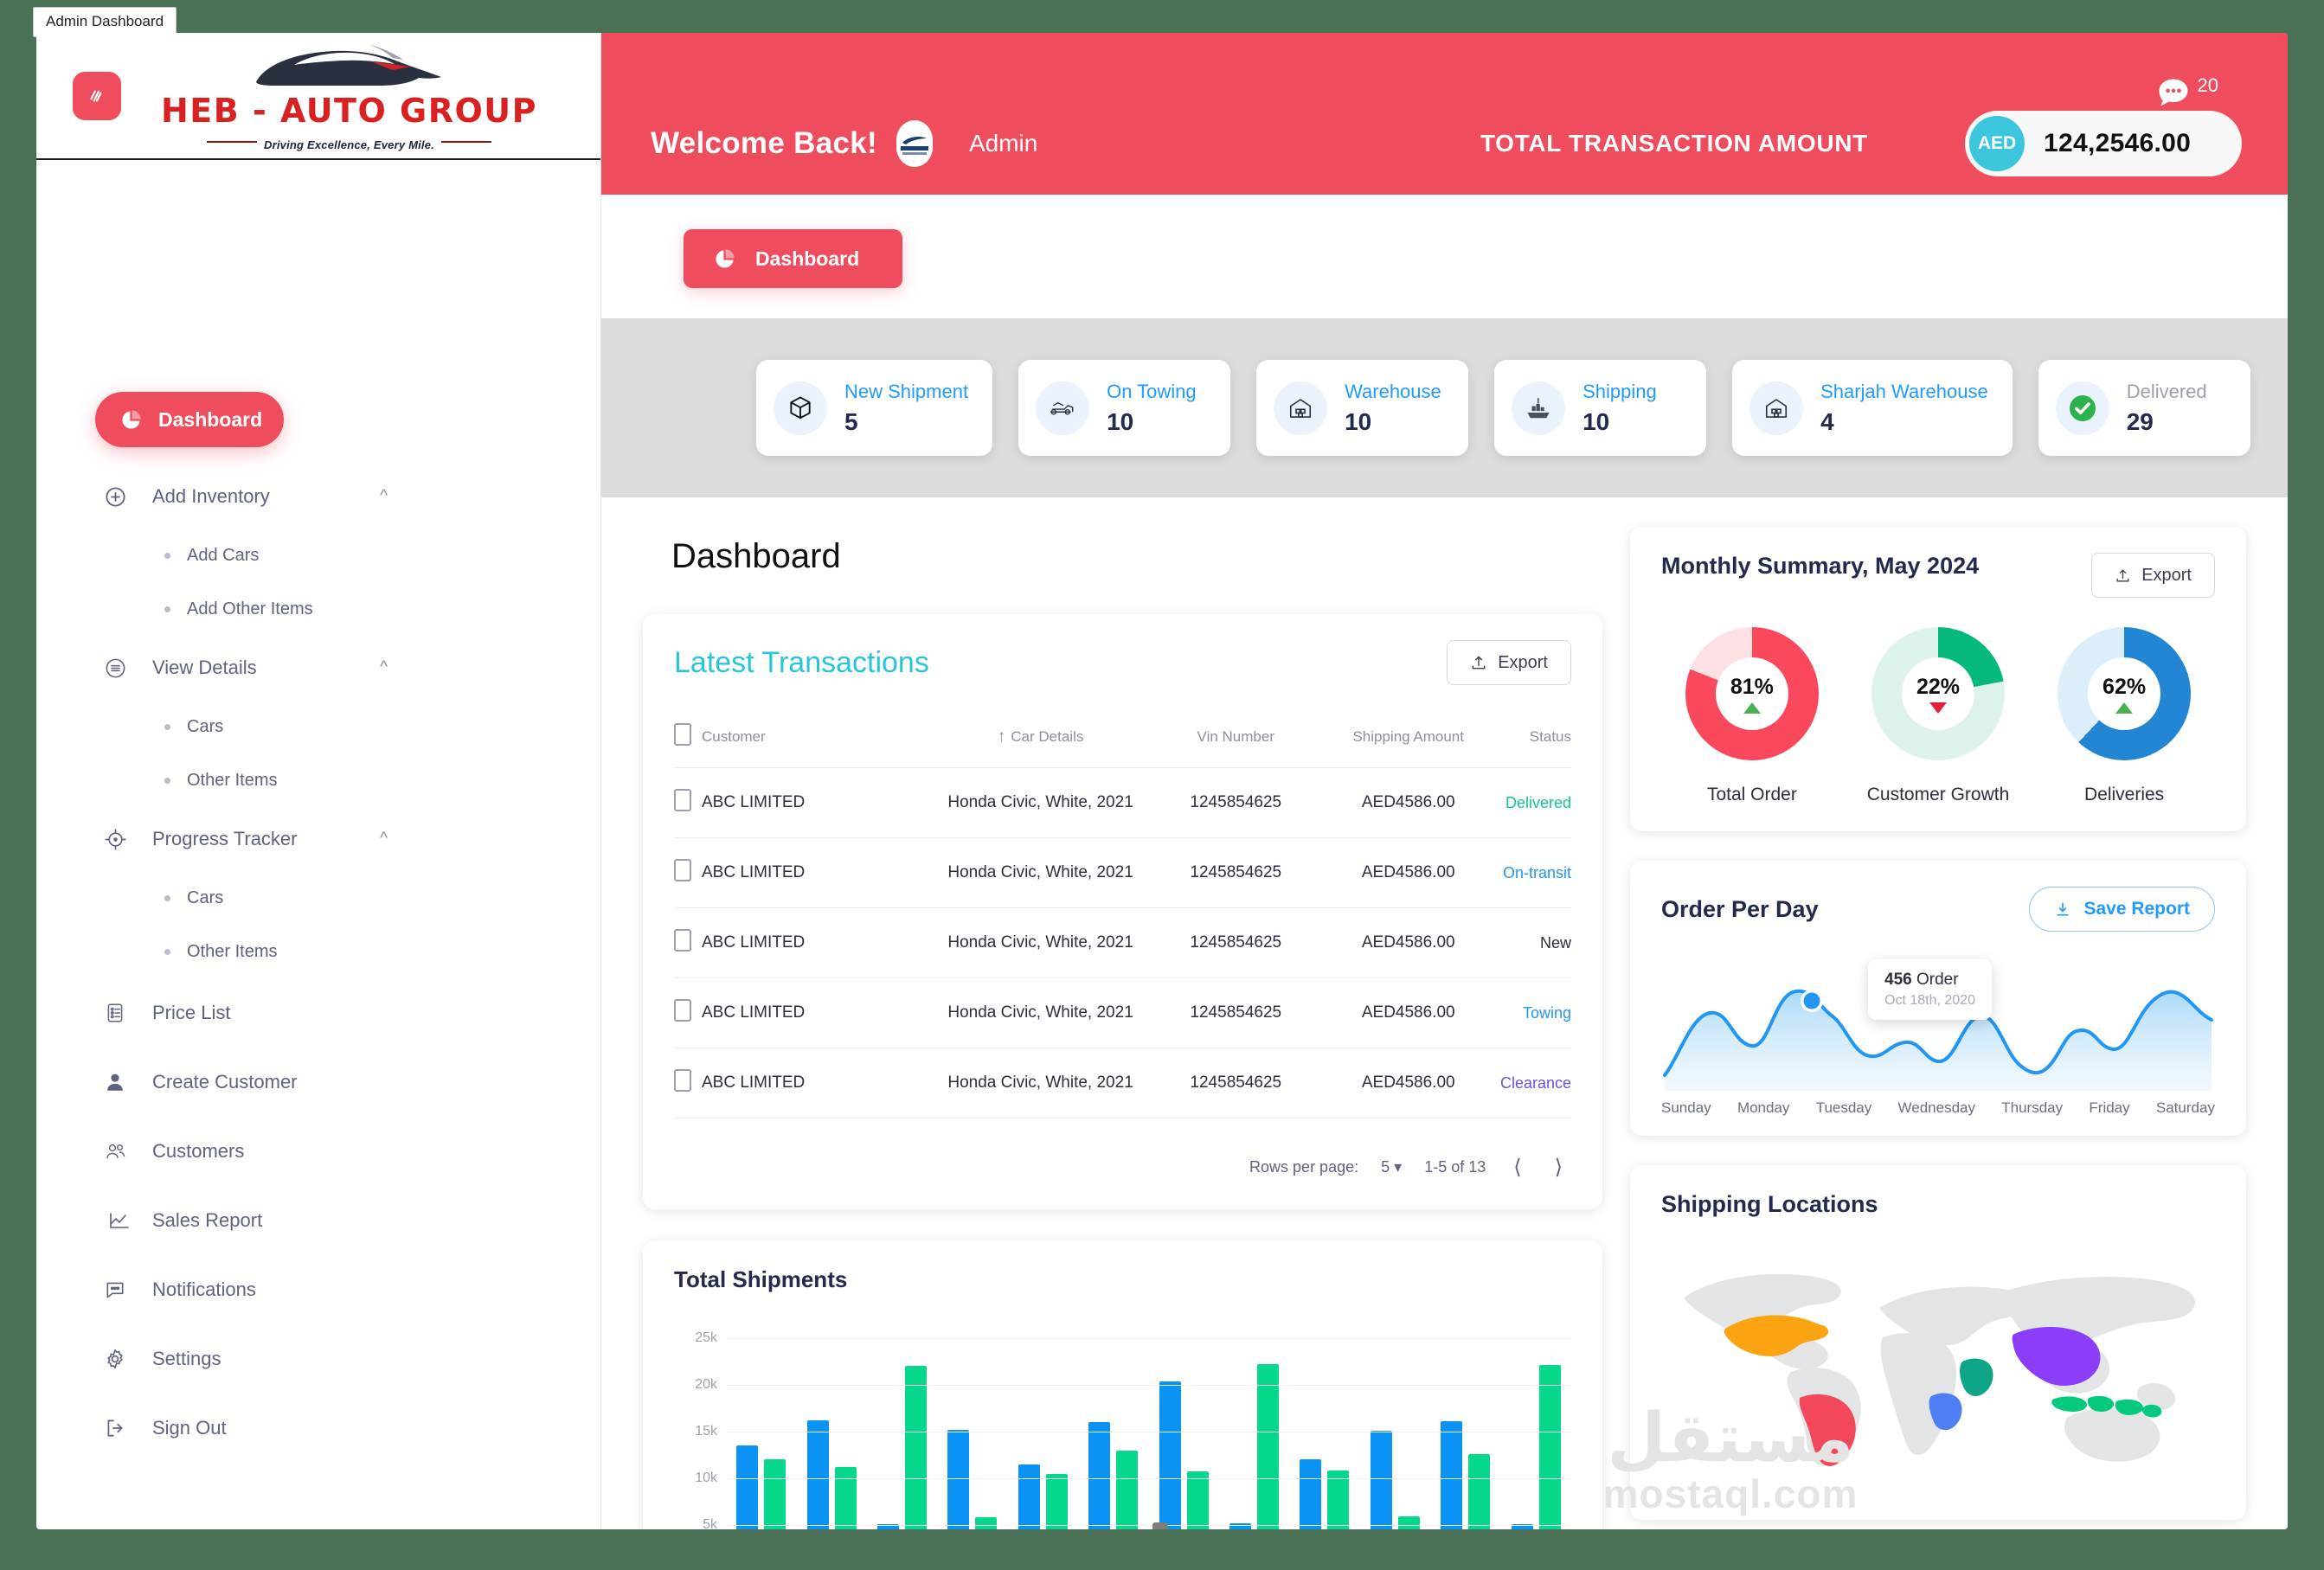  What do you see at coordinates (1904, 391) in the screenshot?
I see `stat-label: Sharjah Warehouse` at bounding box center [1904, 391].